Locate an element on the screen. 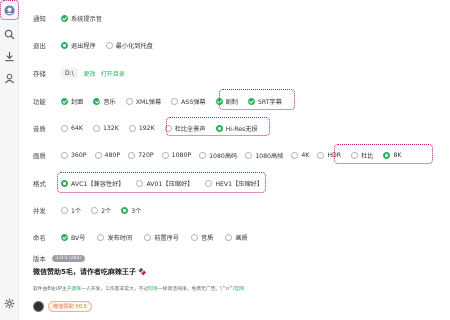 The height and width of the screenshot is (320, 450). video-1080-highfps-radio: 1080高帧 is located at coordinates (264, 155).